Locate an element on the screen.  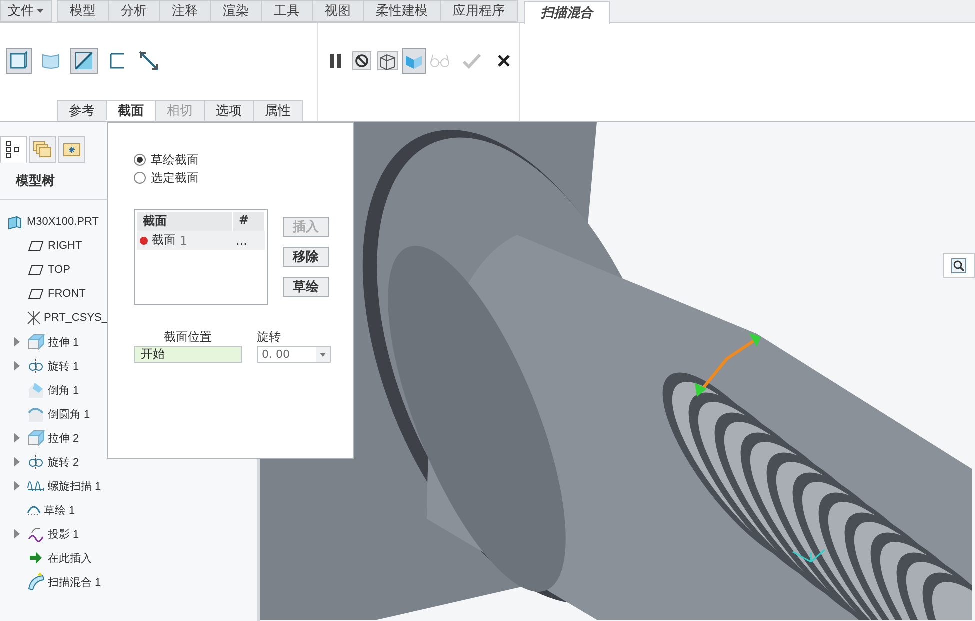
tree-item: 倒圆角 1 is located at coordinates (69, 414).